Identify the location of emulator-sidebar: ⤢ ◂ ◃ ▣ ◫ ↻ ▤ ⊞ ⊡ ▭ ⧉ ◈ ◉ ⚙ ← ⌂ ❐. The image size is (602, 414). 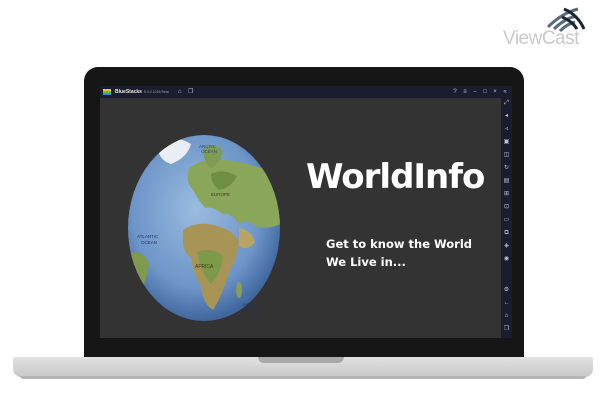
(506, 218).